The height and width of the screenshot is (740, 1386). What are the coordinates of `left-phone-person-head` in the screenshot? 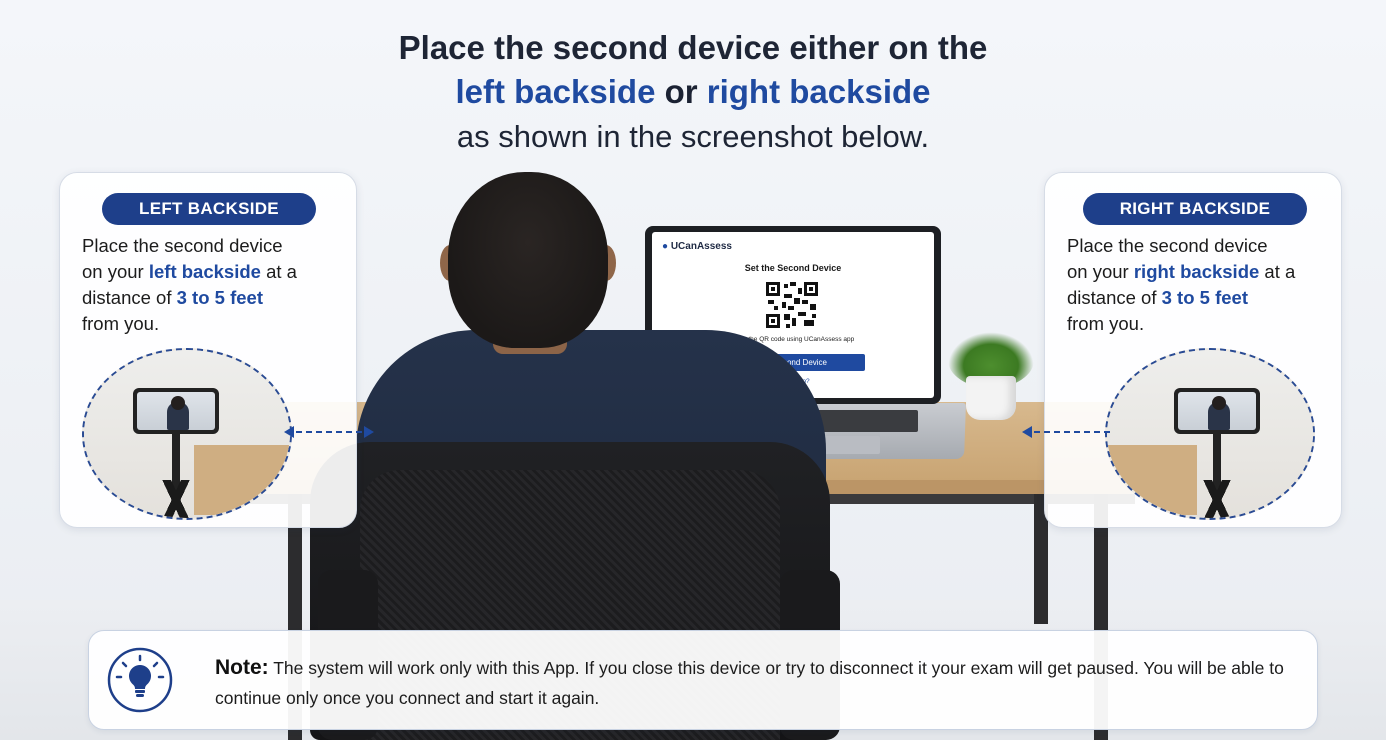 It's located at (178, 403).